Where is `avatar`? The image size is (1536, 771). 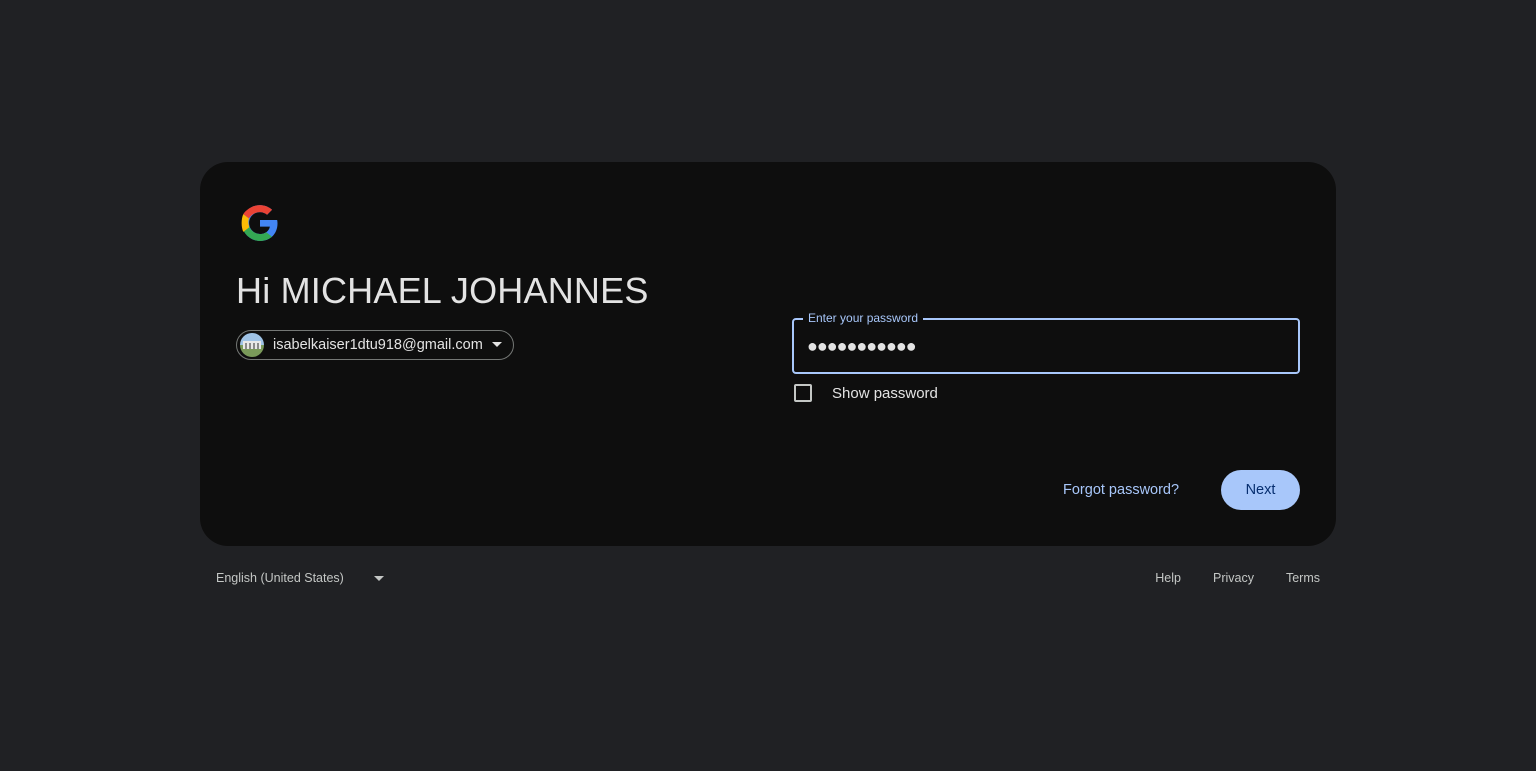 avatar is located at coordinates (252, 345).